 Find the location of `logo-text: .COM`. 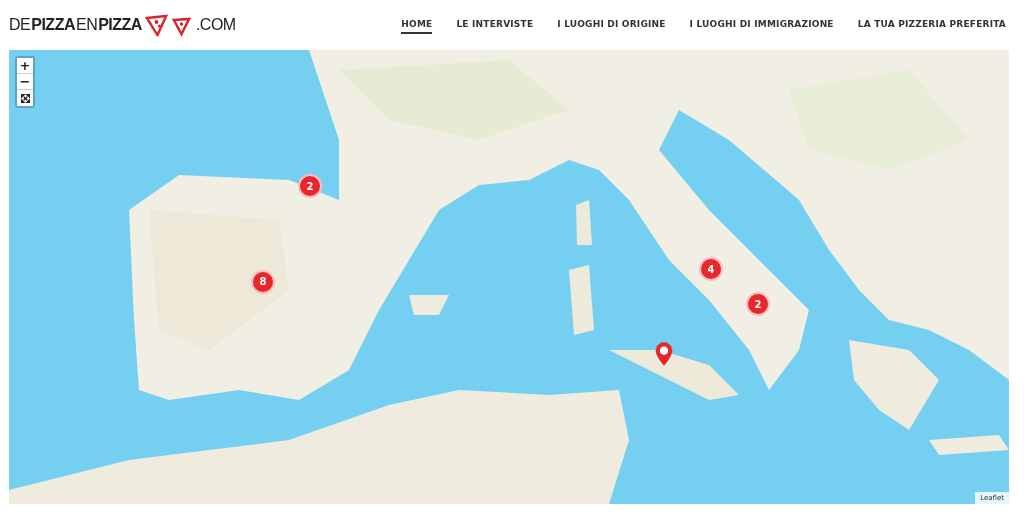

logo-text: .COM is located at coordinates (215, 25).